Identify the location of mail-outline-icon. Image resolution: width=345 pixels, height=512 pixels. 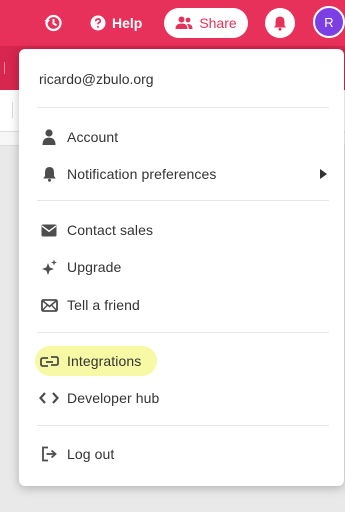
(49, 305).